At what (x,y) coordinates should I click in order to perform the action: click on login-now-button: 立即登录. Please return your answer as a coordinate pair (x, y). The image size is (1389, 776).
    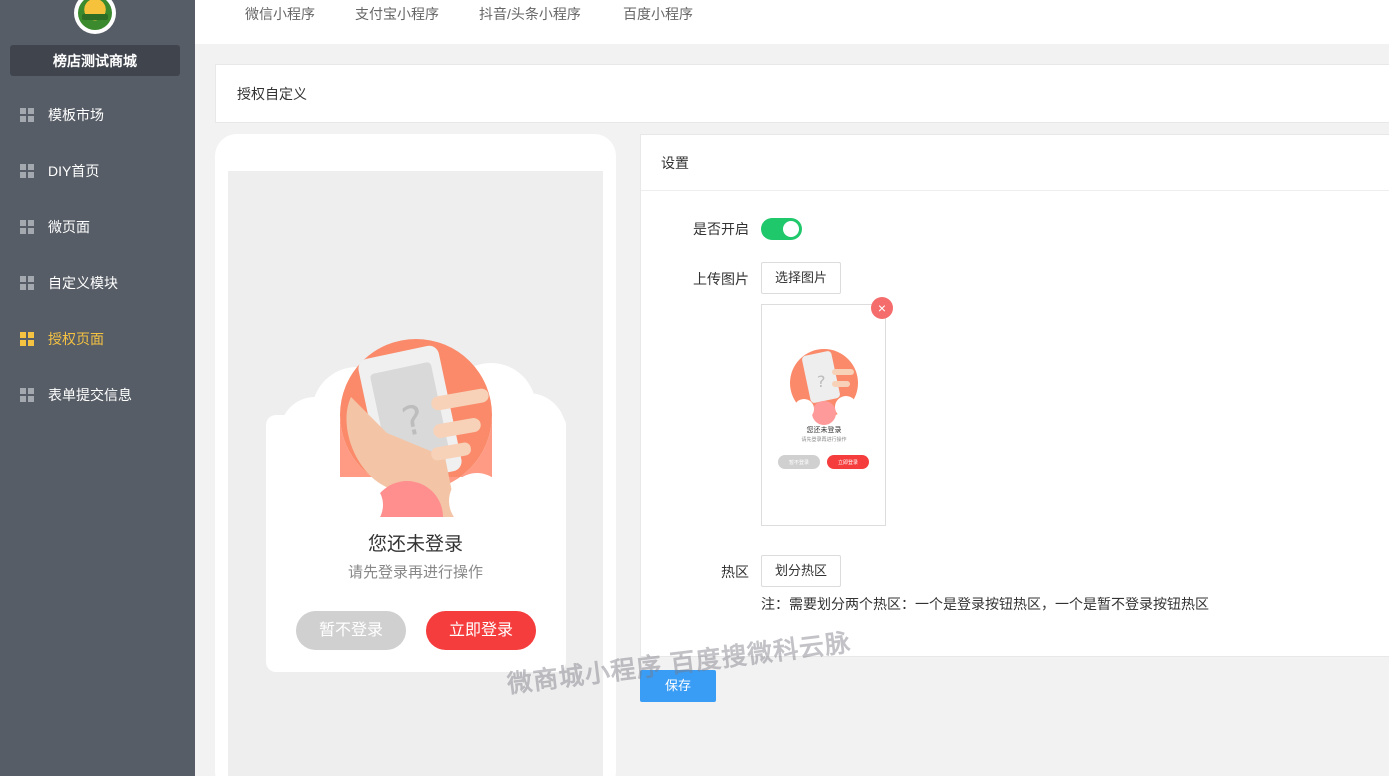
    Looking at the image, I should click on (481, 630).